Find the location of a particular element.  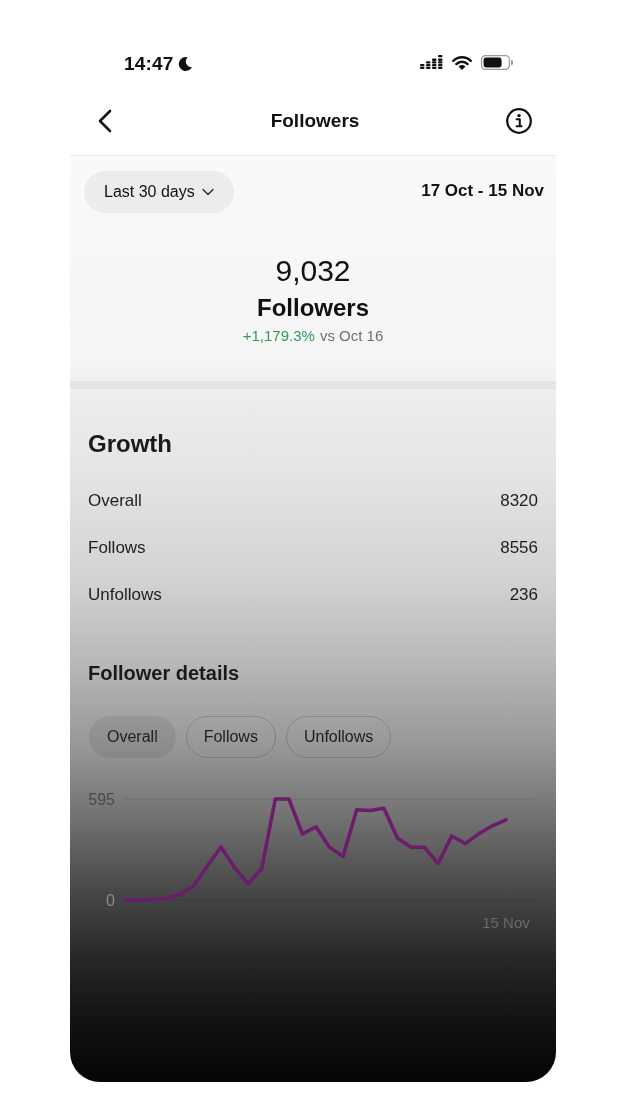

metric-value: 8320 is located at coordinates (519, 500).